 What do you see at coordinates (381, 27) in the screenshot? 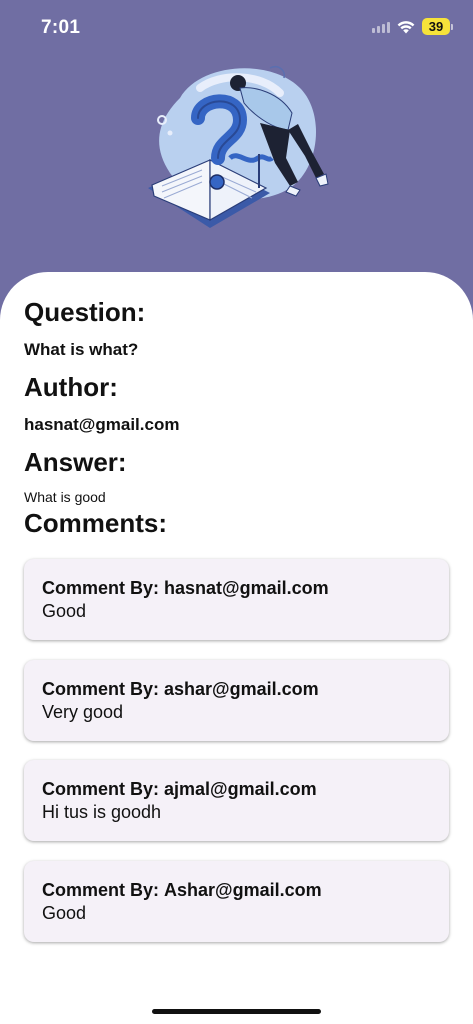
I see `cellular-signal-icon` at bounding box center [381, 27].